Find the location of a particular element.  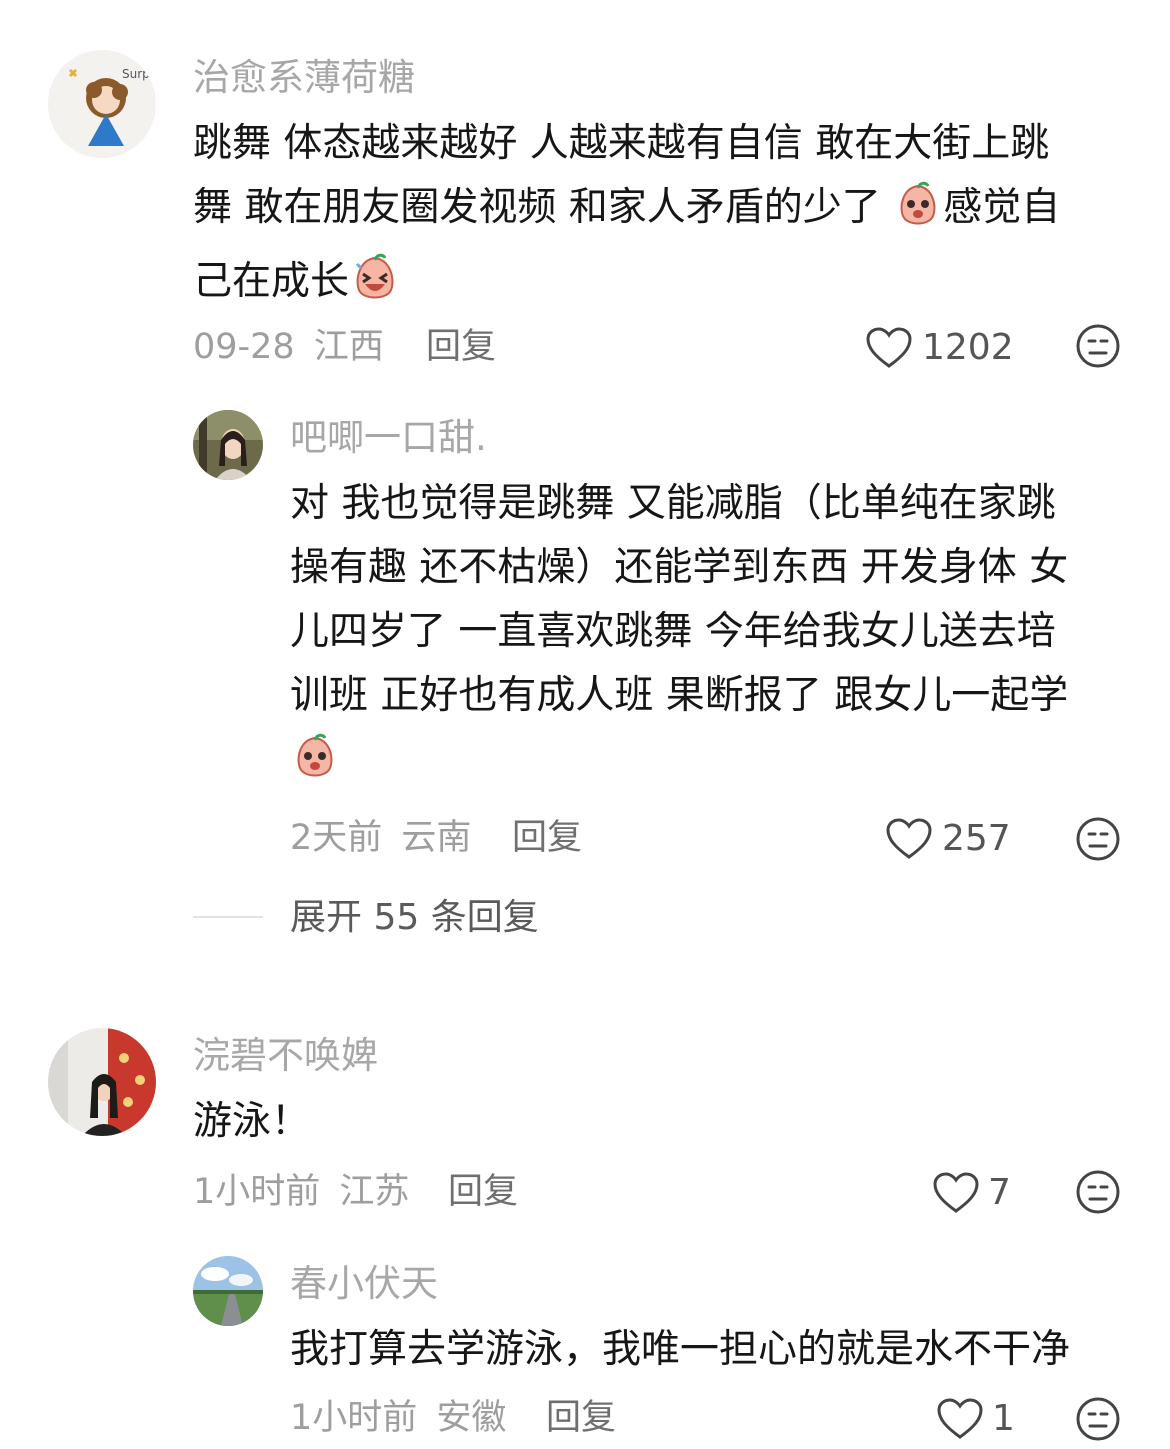

reply-text-line: 操有趣 还不枯燥）还能学到东西 开发身体 女 is located at coordinates (679, 567).